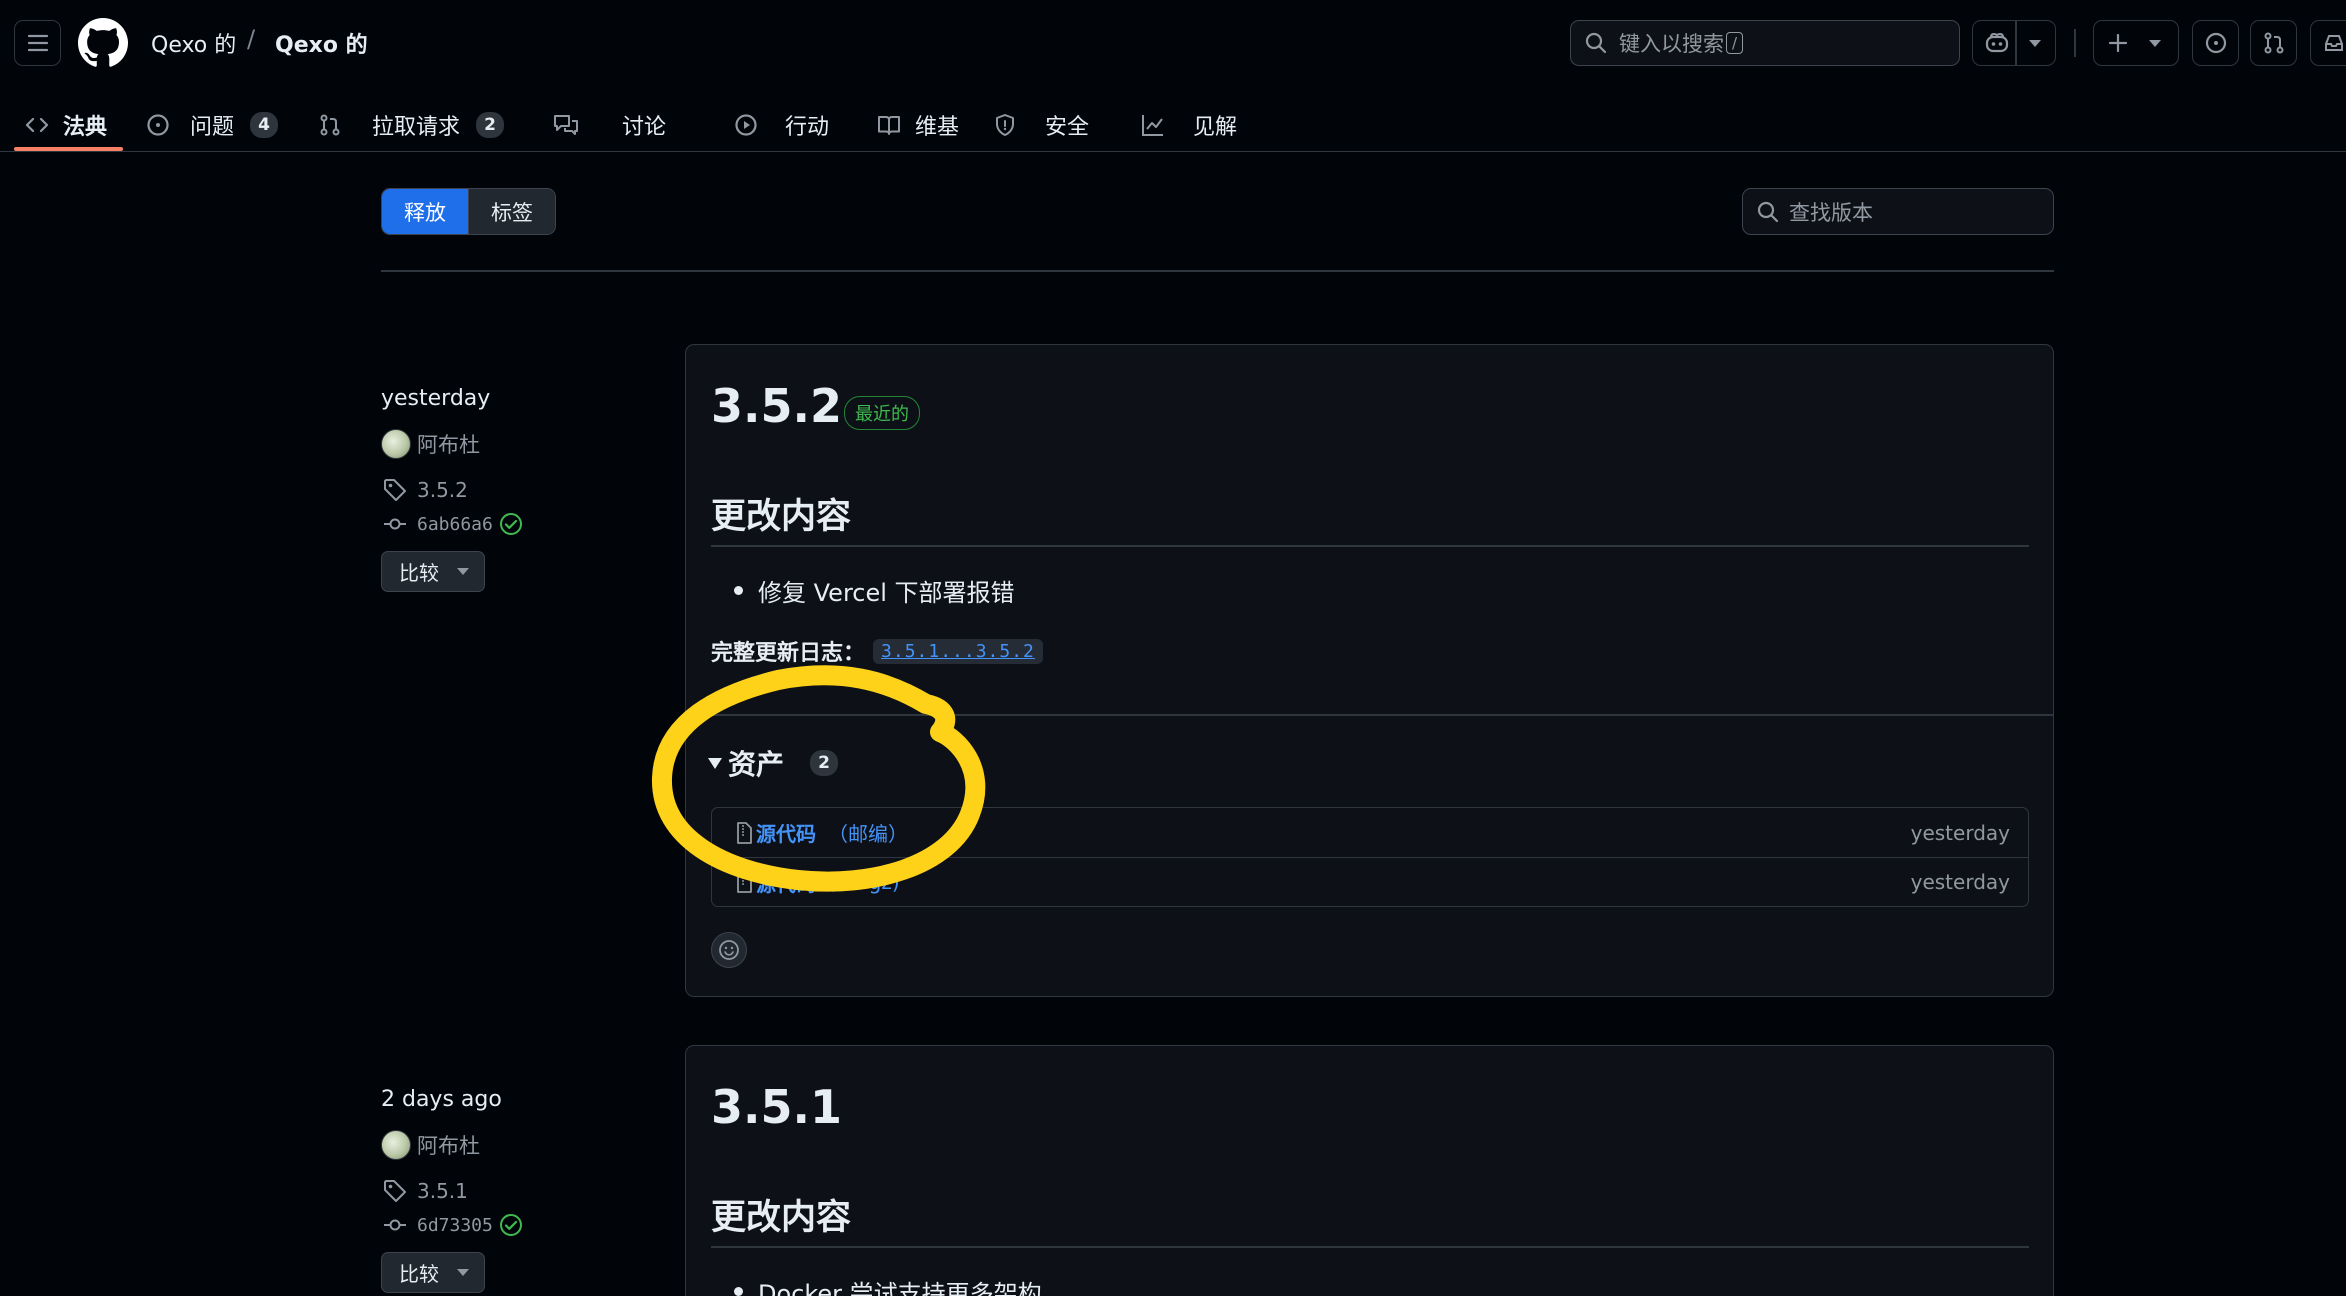  What do you see at coordinates (868, 834) in the screenshot?
I see `asset-kind: （邮编）` at bounding box center [868, 834].